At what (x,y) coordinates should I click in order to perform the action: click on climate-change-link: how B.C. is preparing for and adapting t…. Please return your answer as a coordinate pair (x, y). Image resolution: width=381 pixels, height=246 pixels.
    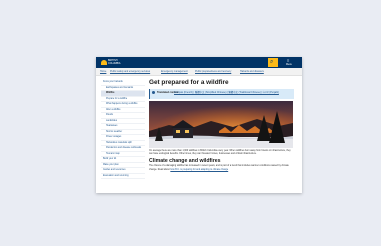
    Looking at the image, I should click on (199, 170).